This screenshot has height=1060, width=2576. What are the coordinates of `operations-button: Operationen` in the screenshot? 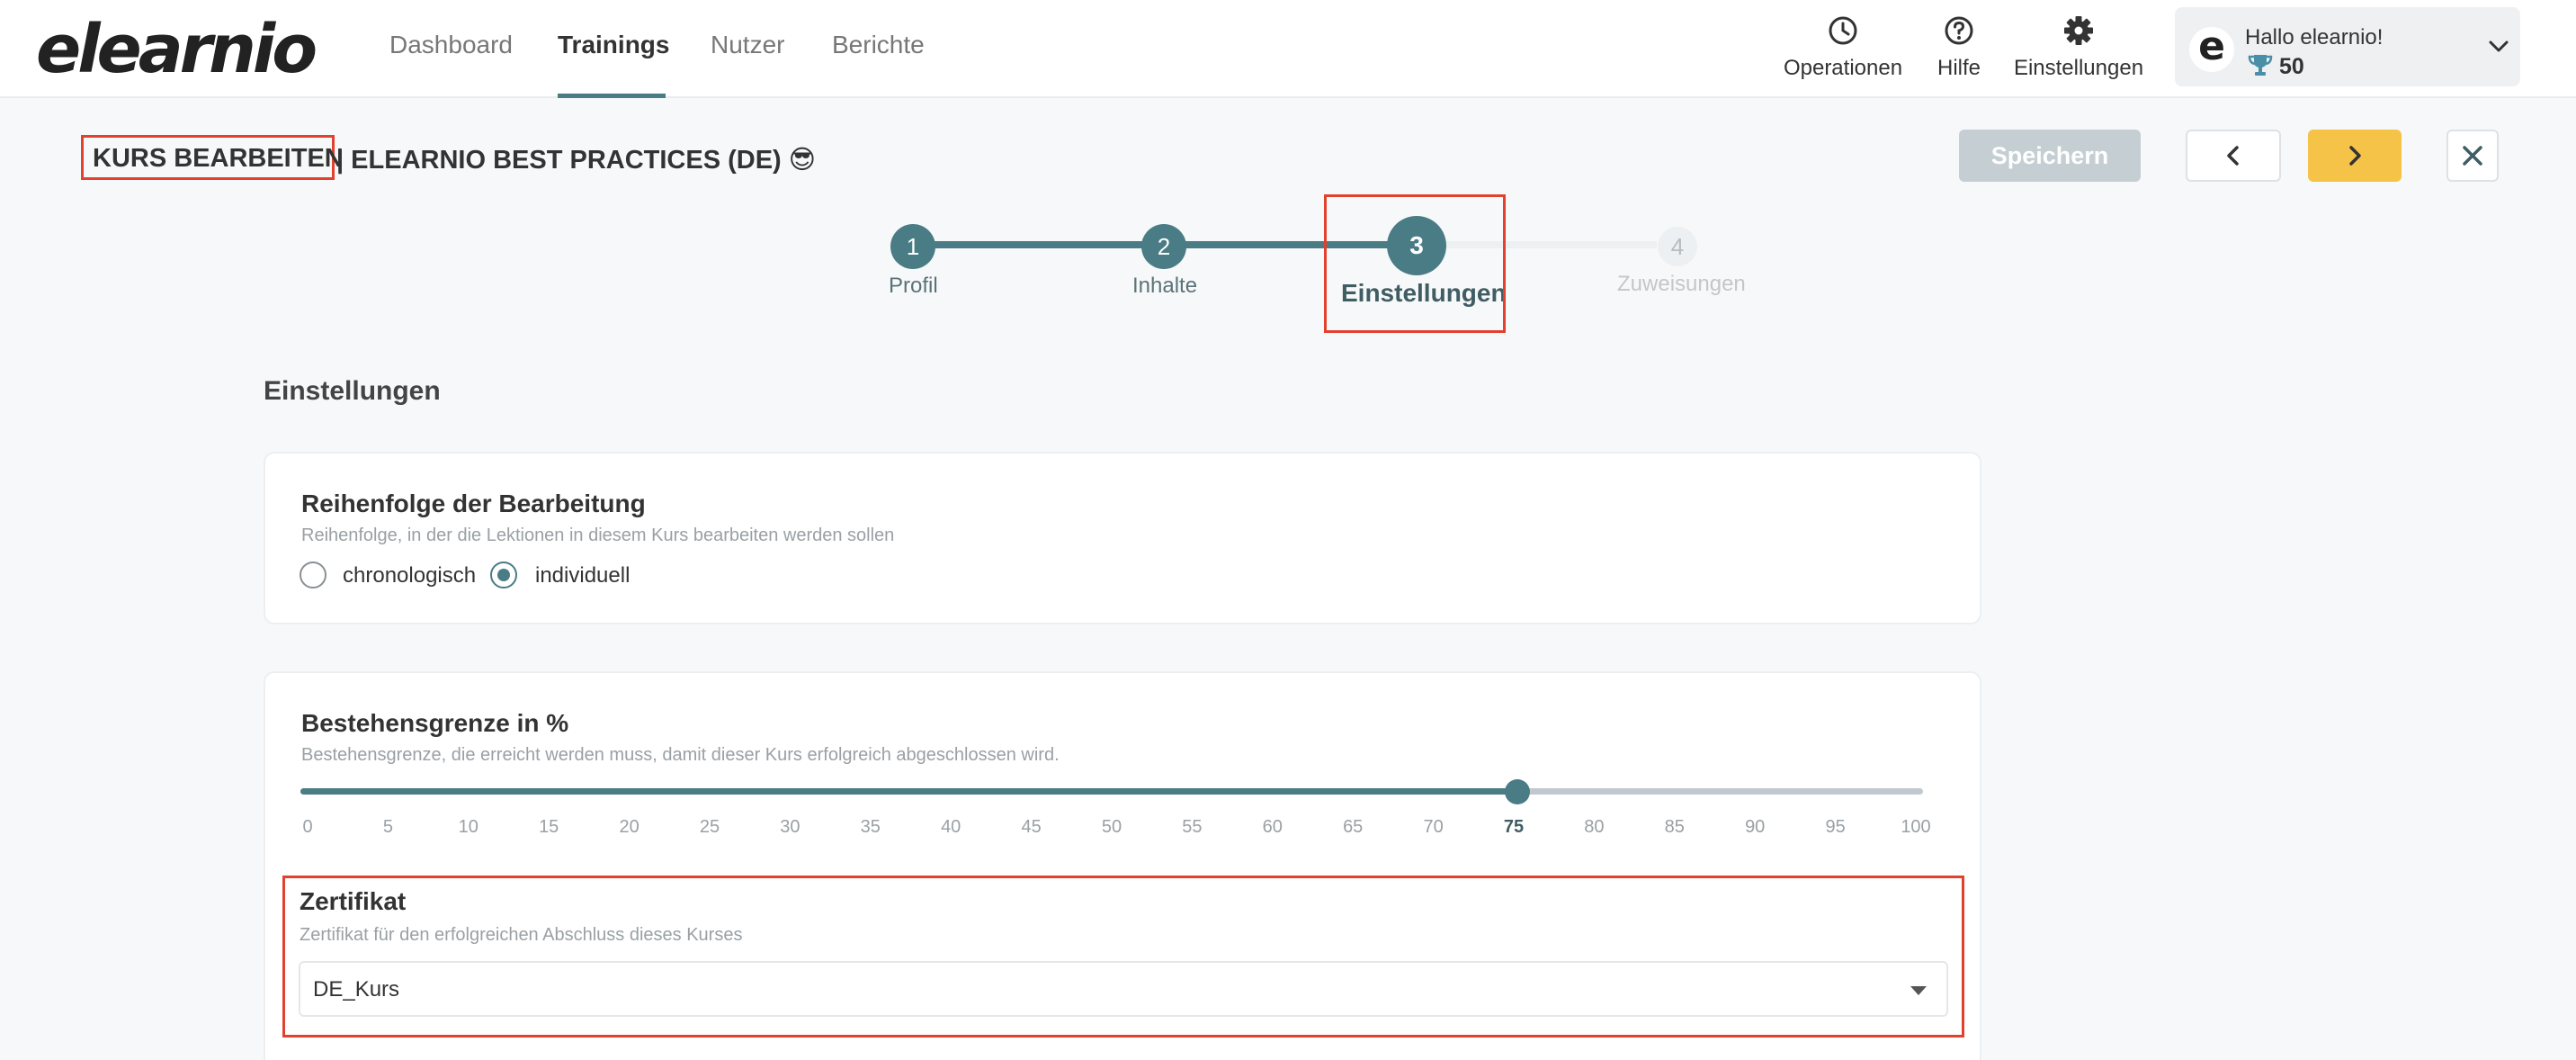 It's located at (1843, 47).